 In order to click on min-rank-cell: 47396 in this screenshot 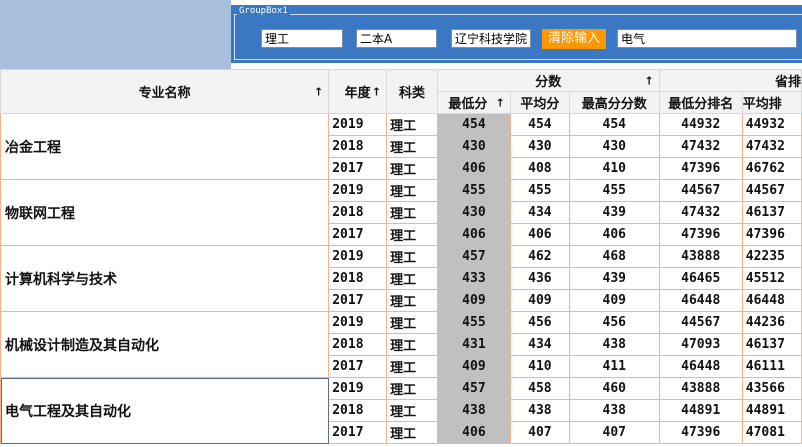, I will do `click(700, 234)`.